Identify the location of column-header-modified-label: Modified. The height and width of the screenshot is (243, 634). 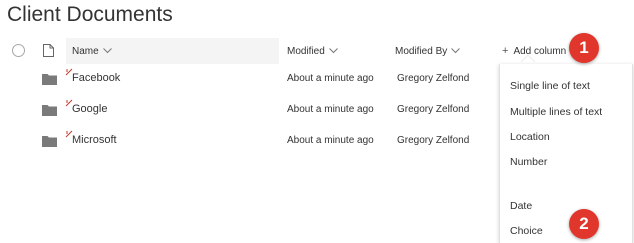
(306, 51).